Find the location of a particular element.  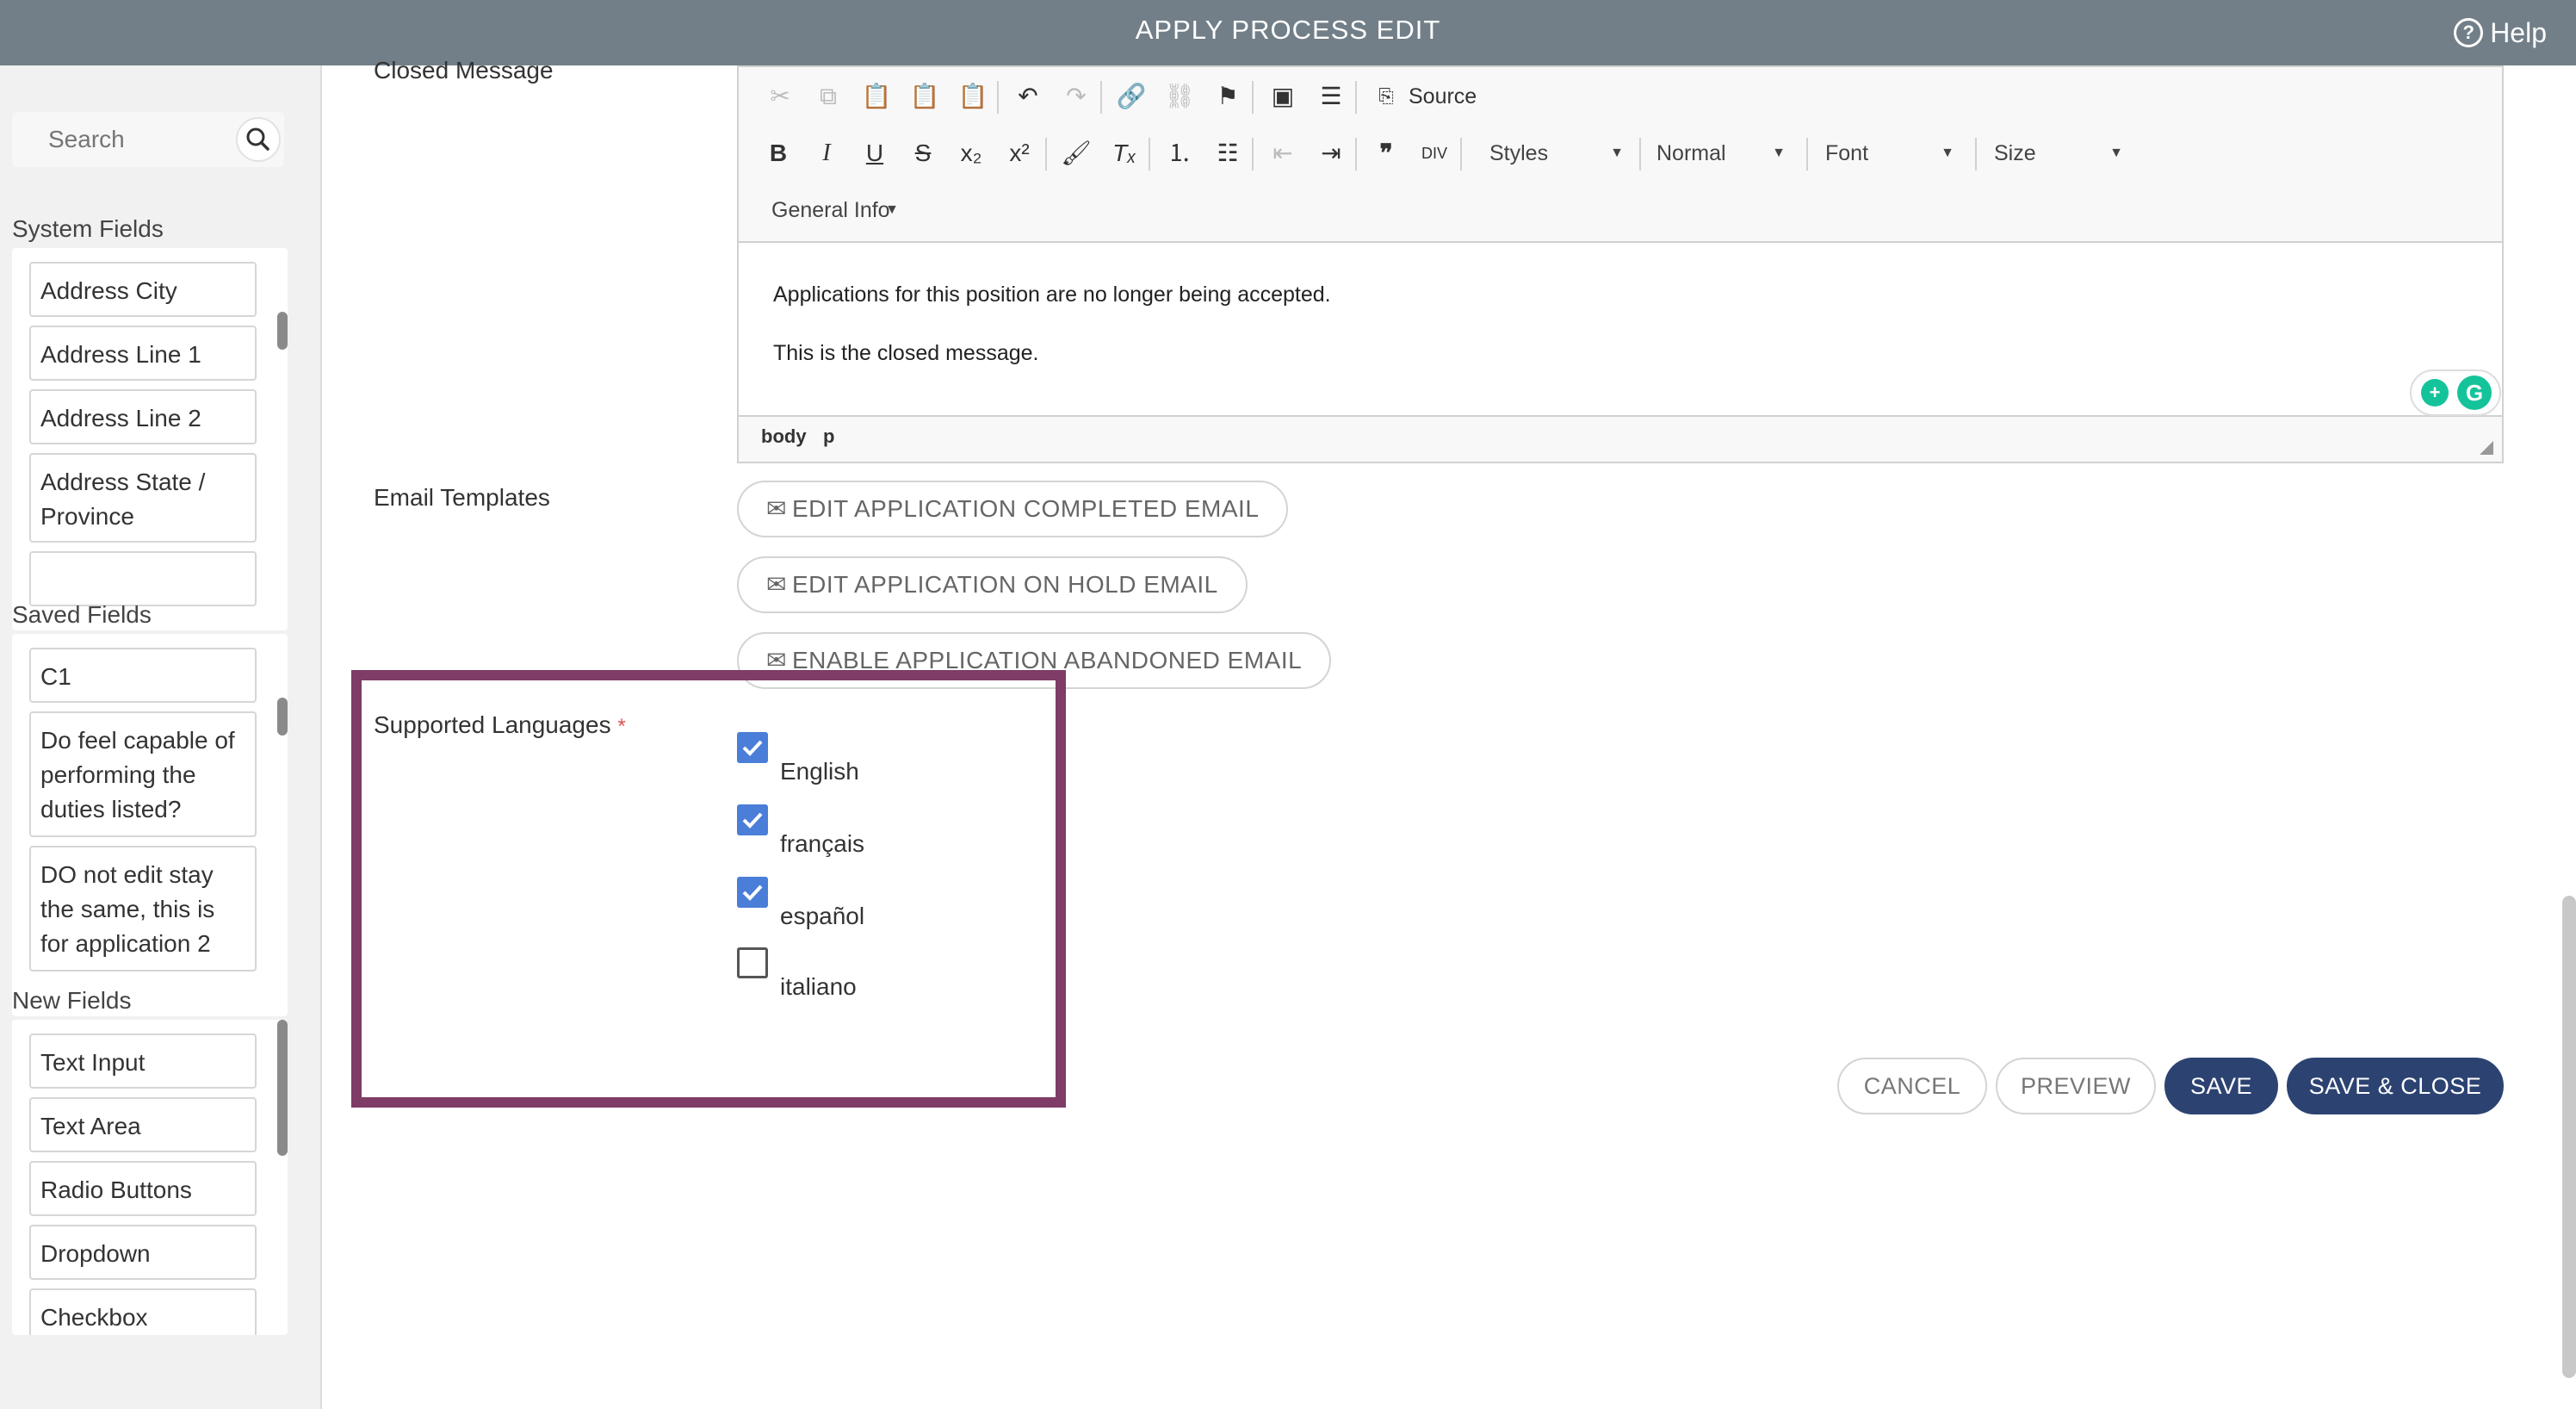

field-item: Address State / Province is located at coordinates (143, 498).